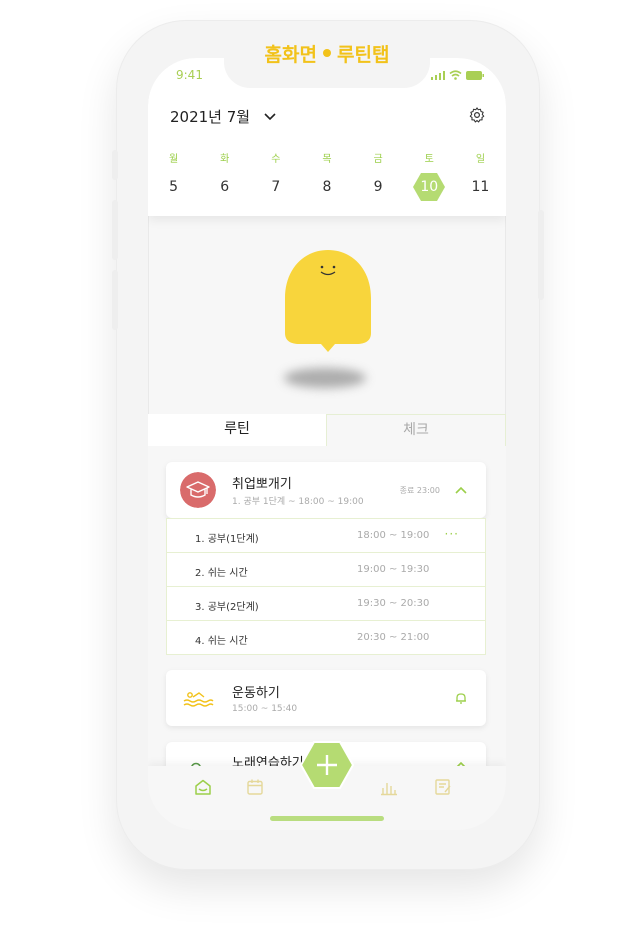 This screenshot has height=936, width=641. I want to click on swim-icon, so click(198, 699).